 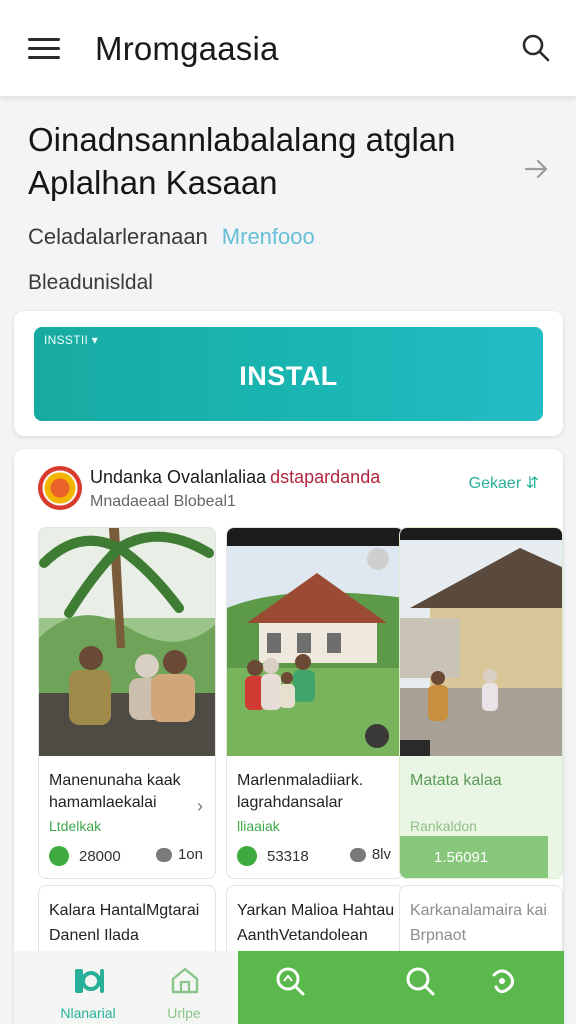 I want to click on tile-stat-band: 1.56091, so click(x=474, y=857).